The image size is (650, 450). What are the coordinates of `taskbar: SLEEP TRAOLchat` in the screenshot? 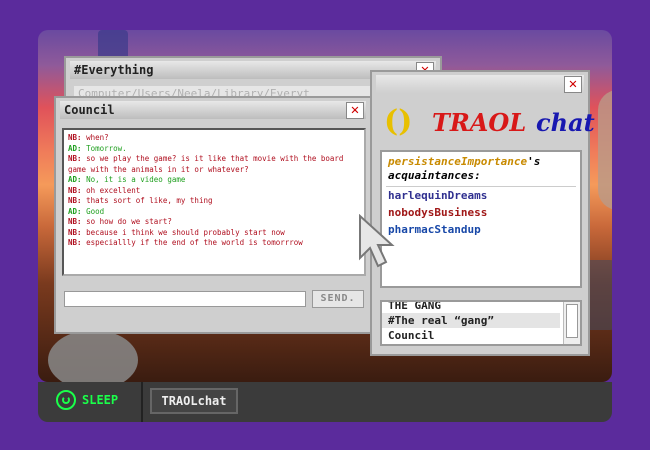 It's located at (325, 402).